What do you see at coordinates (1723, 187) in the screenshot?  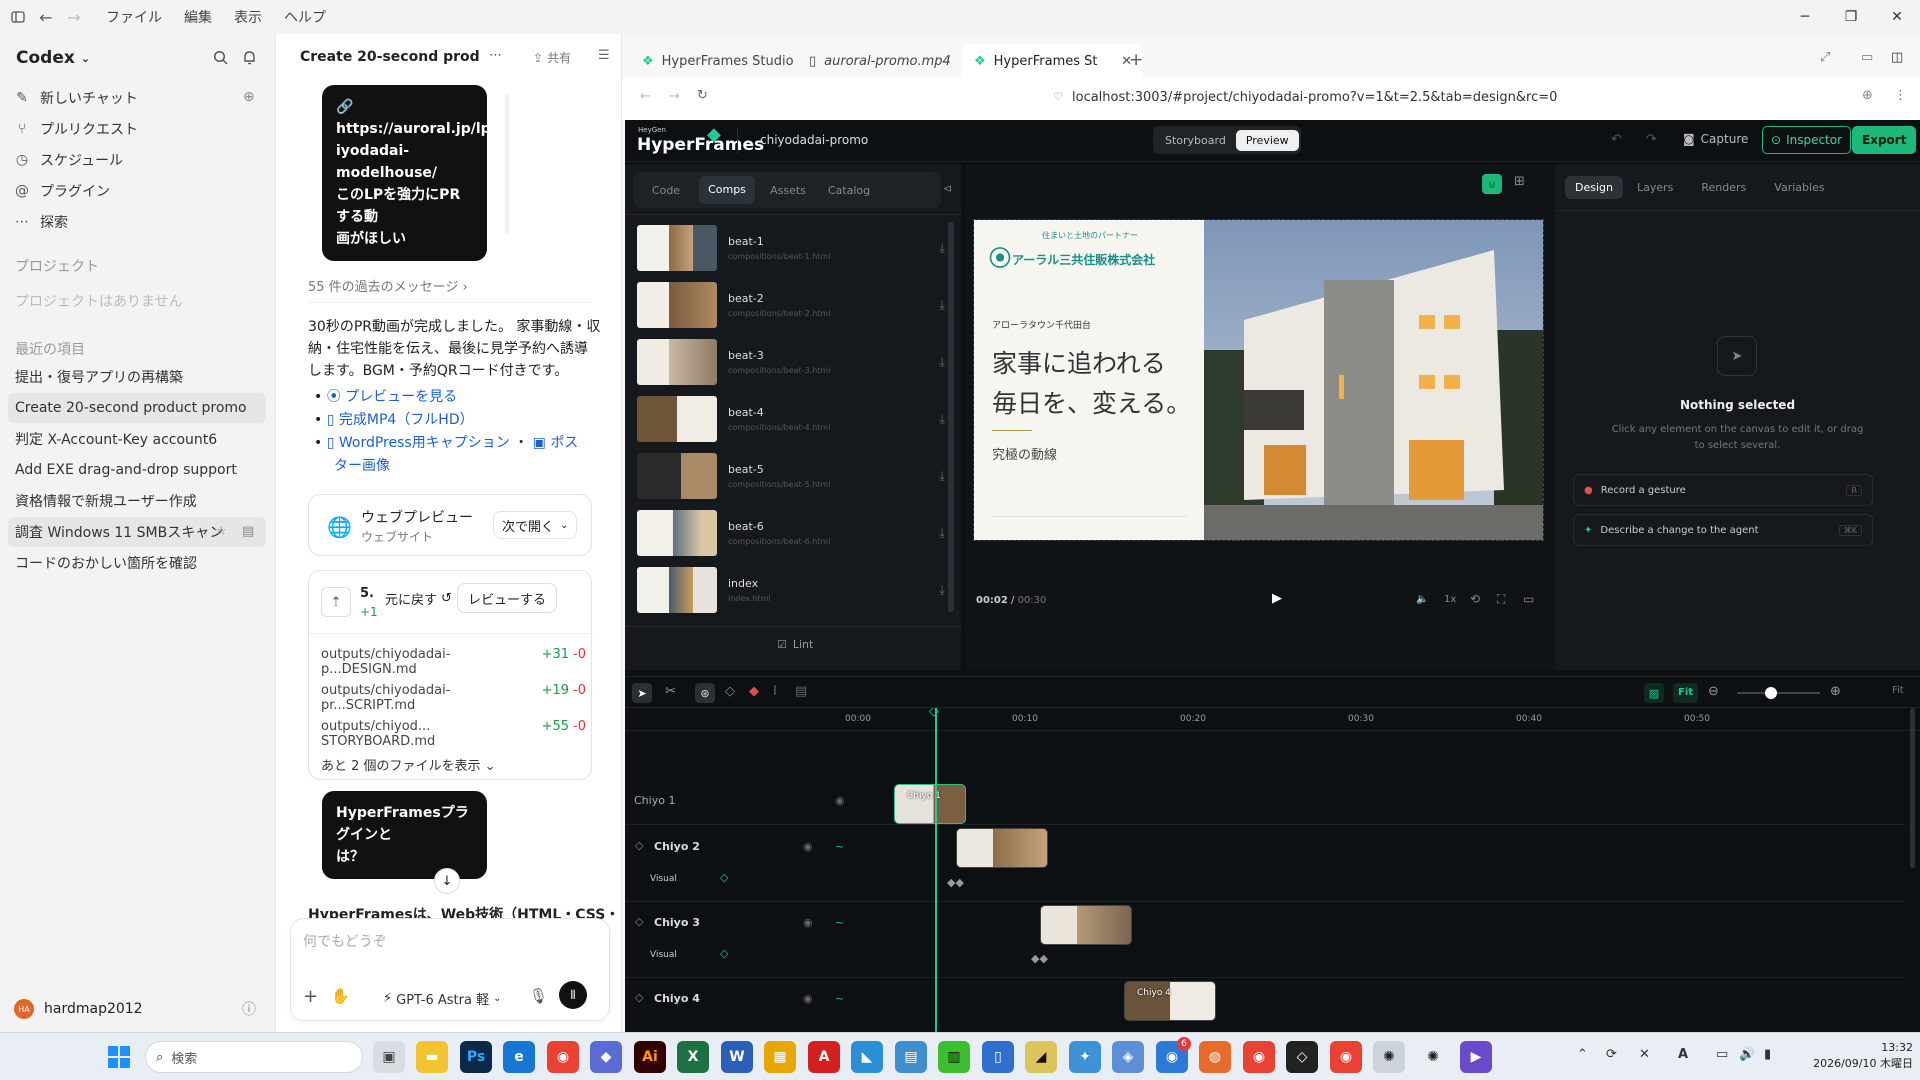 I see `tab-renders: Renders` at bounding box center [1723, 187].